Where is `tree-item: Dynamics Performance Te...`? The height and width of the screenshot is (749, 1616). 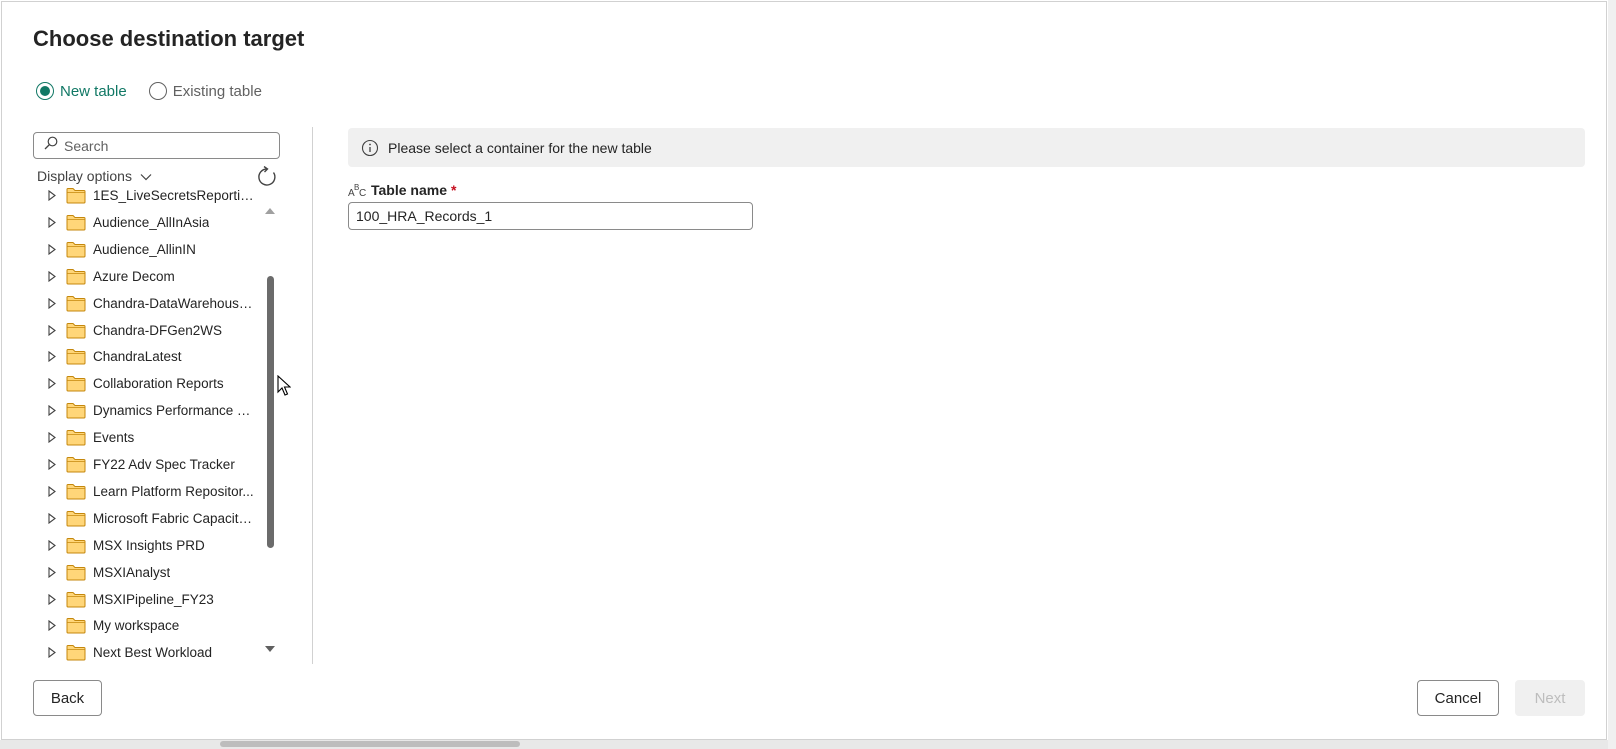
tree-item: Dynamics Performance Te... is located at coordinates (148, 410).